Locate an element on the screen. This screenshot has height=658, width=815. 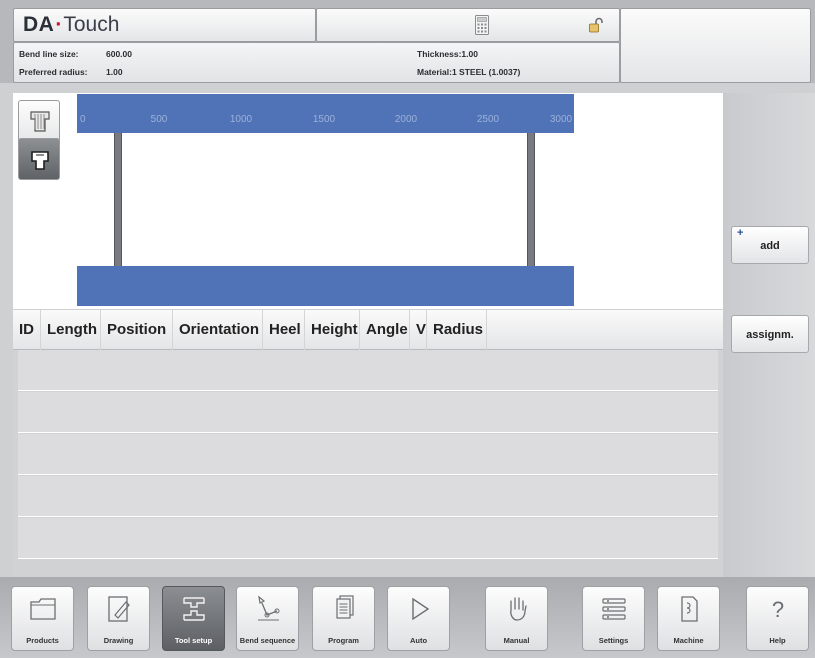
left-backgauge-post is located at coordinates (118, 199).